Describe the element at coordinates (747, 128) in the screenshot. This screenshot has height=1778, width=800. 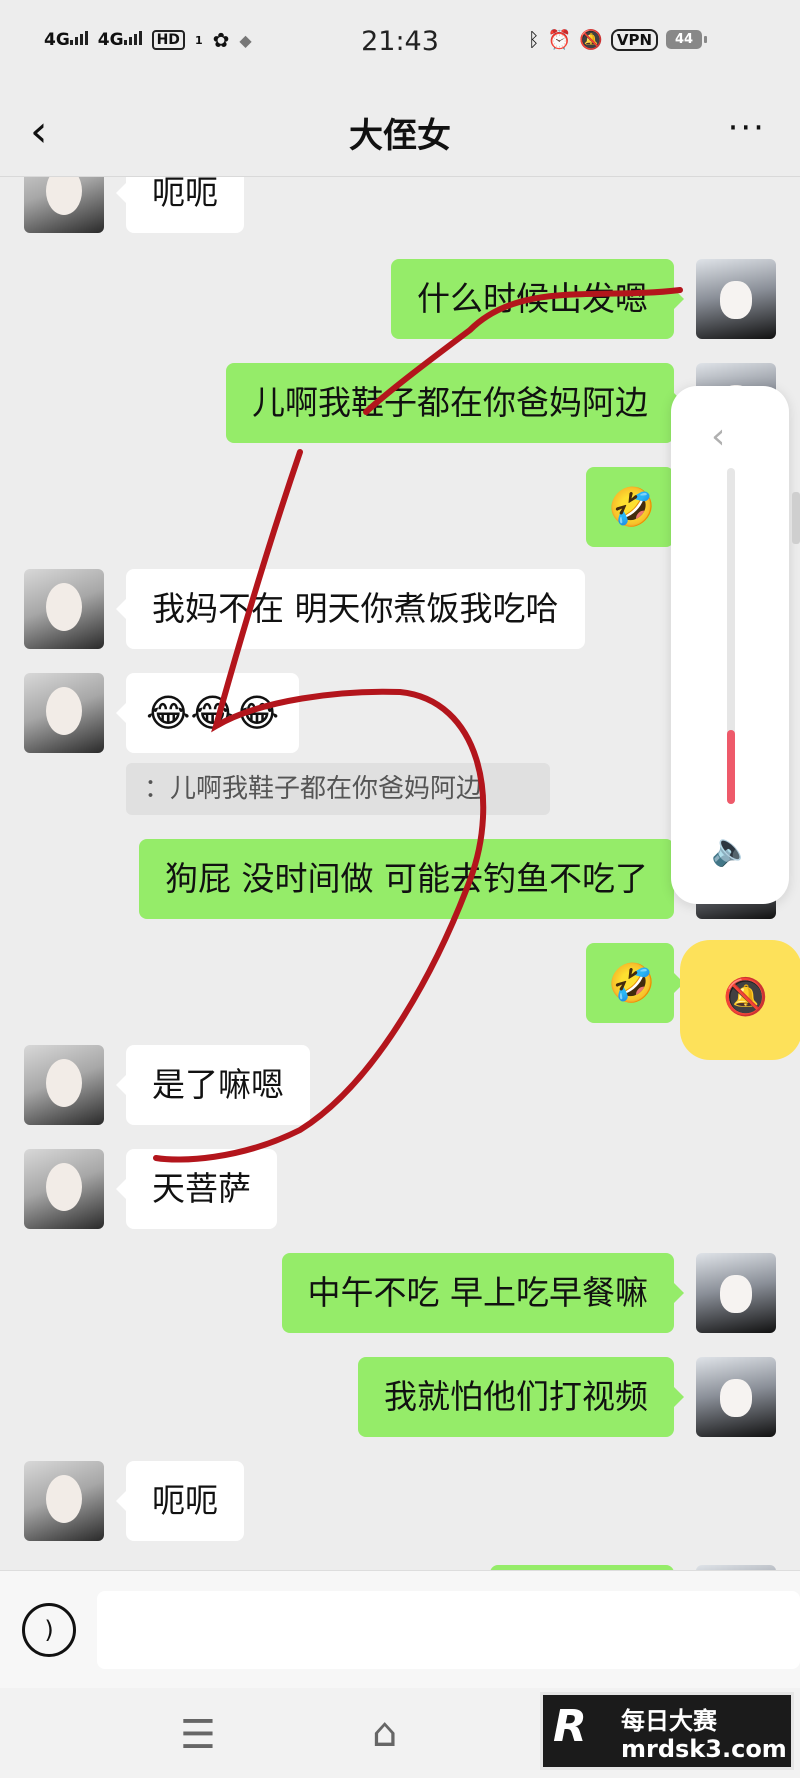
I see `more-options-icon: ···` at that location.